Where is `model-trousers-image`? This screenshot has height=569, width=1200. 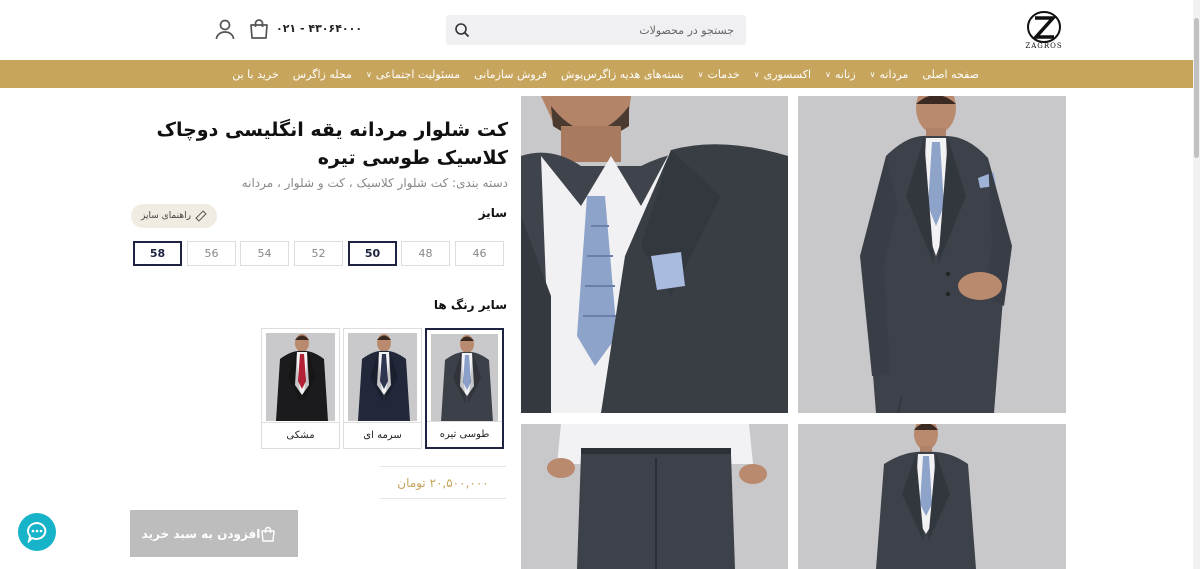
model-trousers-image is located at coordinates (654, 496).